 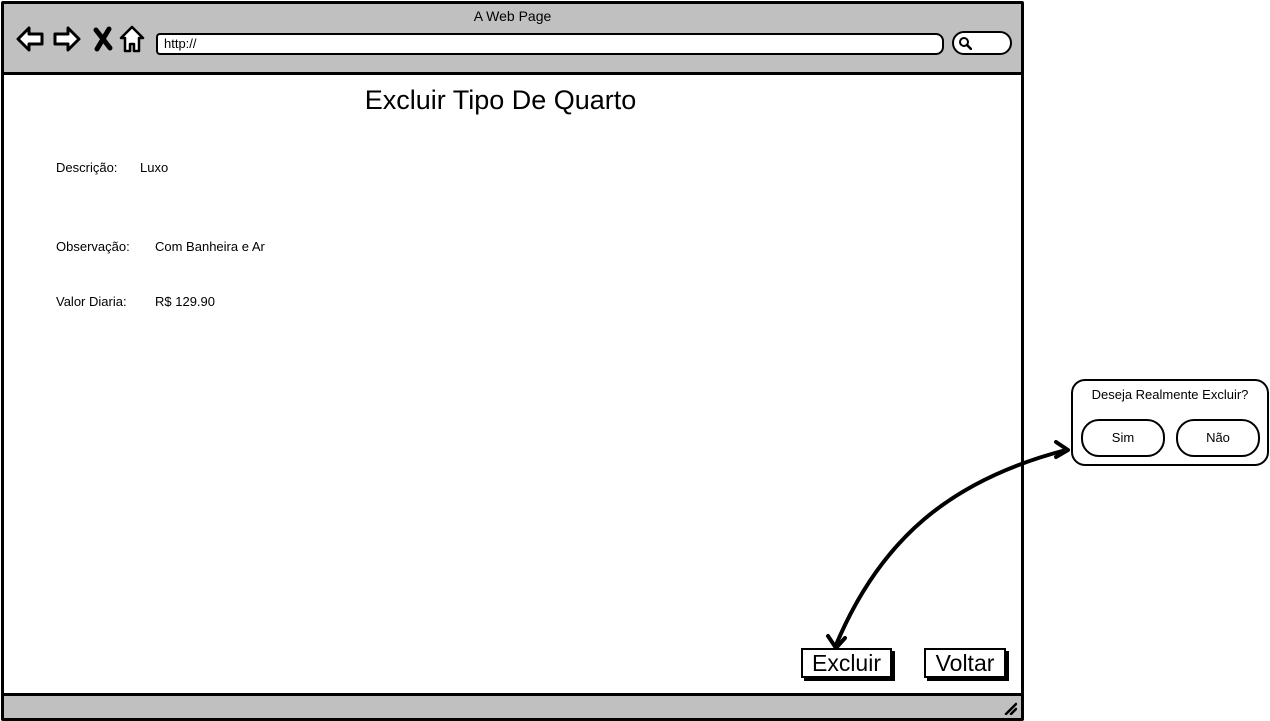 I want to click on search-icon, so click(x=965, y=43).